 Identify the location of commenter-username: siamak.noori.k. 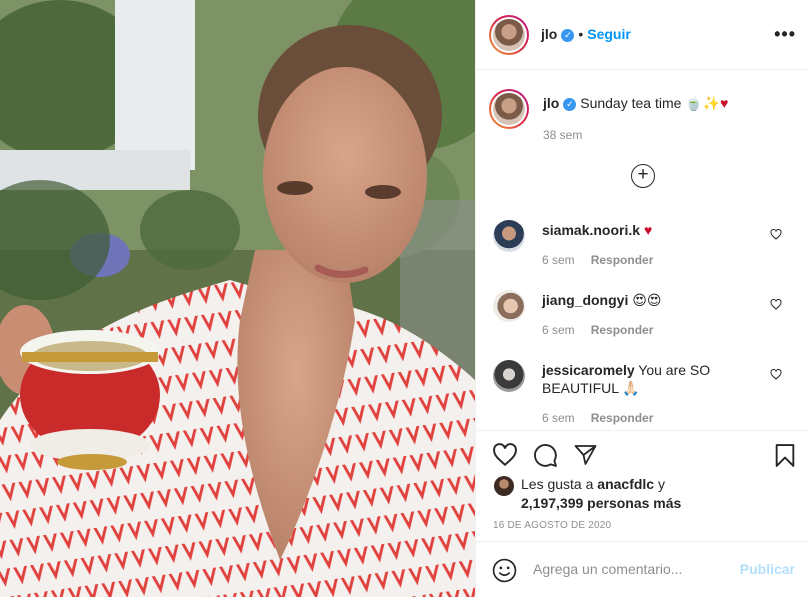
(591, 230).